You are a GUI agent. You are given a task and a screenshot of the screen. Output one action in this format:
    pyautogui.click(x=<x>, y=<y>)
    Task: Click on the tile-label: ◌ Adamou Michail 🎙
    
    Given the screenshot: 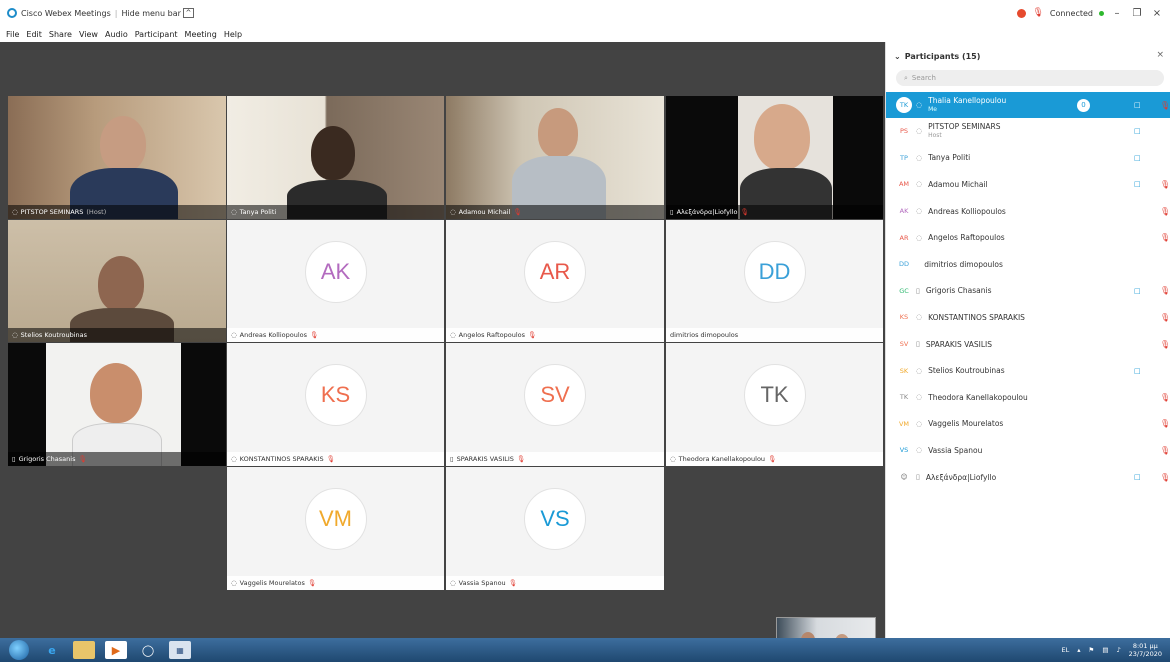 What is the action you would take?
    pyautogui.click(x=555, y=212)
    